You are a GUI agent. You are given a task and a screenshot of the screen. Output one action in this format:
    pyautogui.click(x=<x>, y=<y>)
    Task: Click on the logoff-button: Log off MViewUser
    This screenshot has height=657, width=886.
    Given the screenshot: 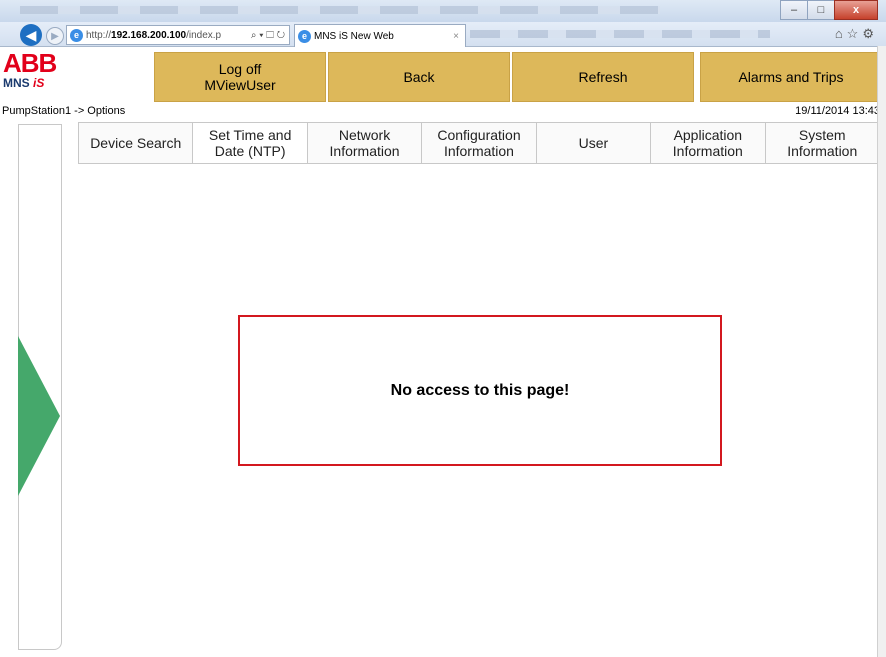 What is the action you would take?
    pyautogui.click(x=240, y=77)
    